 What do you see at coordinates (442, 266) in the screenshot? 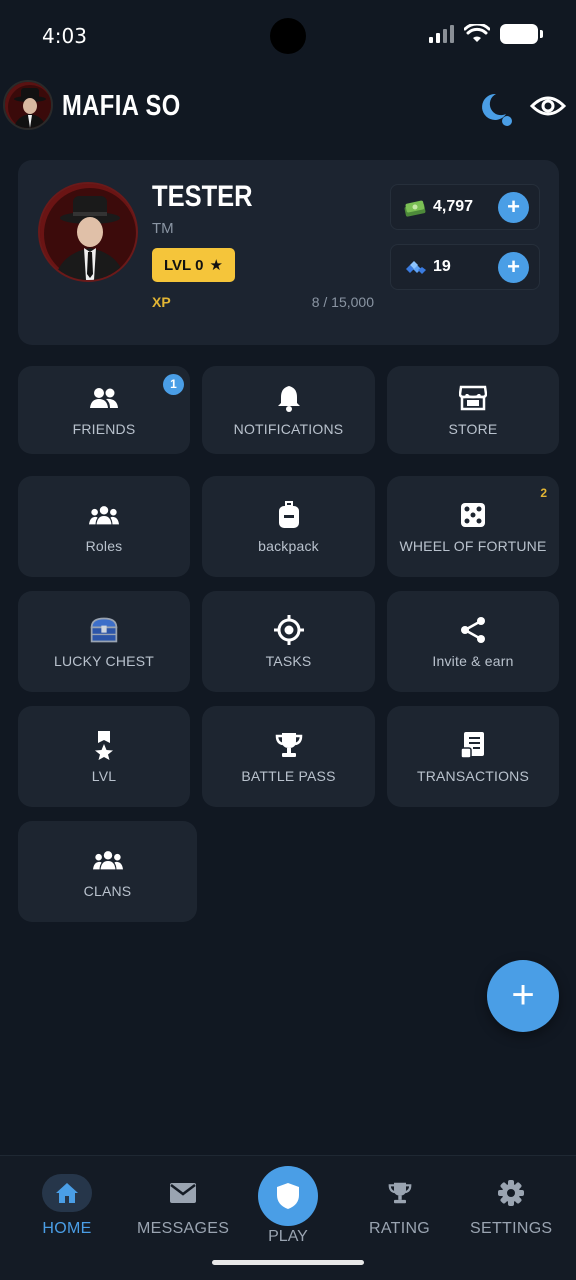
I see `gems-value: 19` at bounding box center [442, 266].